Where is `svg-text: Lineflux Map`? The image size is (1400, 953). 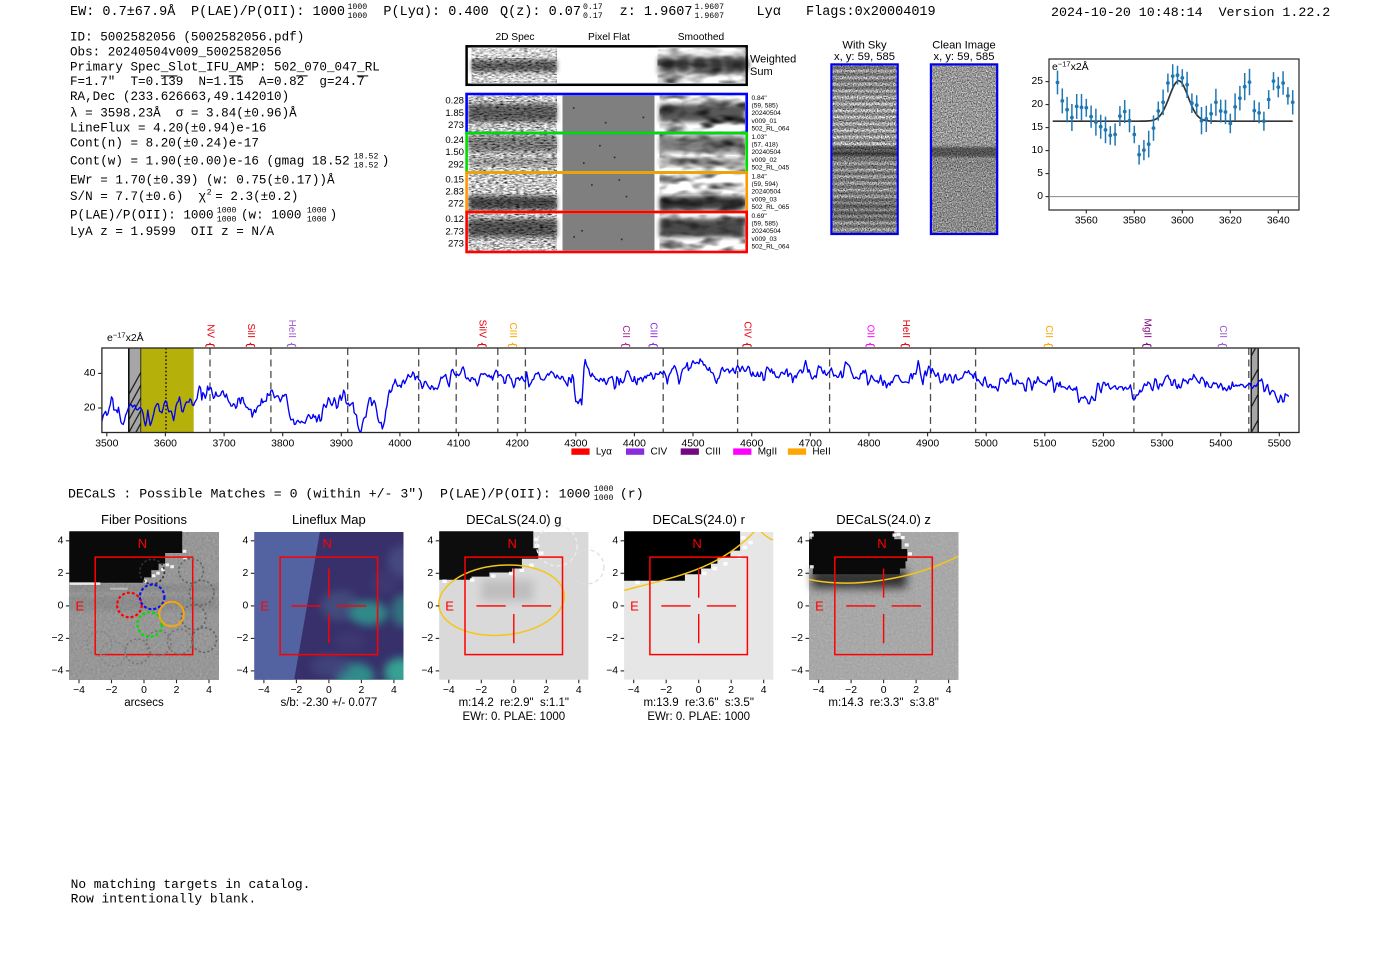
svg-text: Lineflux Map is located at coordinates (329, 519).